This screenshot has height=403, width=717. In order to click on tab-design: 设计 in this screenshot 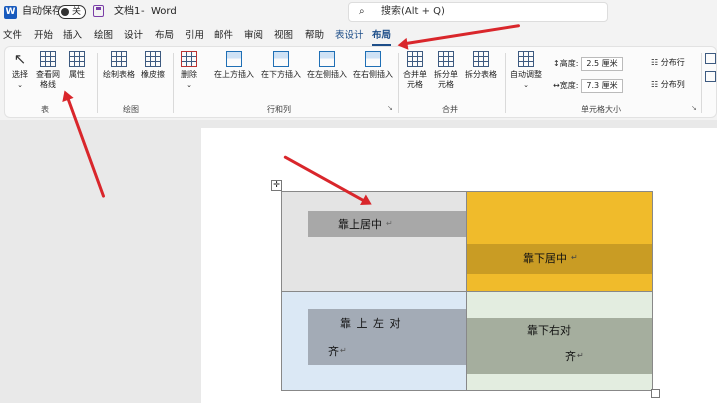, I will do `click(133, 36)`.